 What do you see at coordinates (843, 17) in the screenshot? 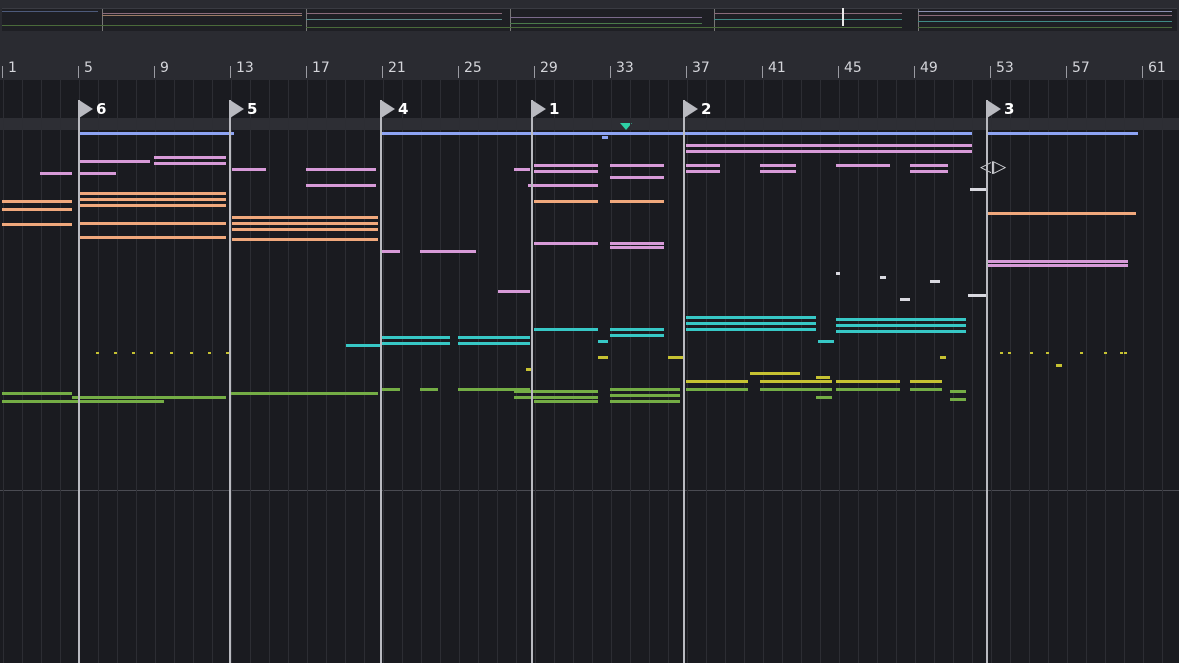
I see `overview-cursor` at bounding box center [843, 17].